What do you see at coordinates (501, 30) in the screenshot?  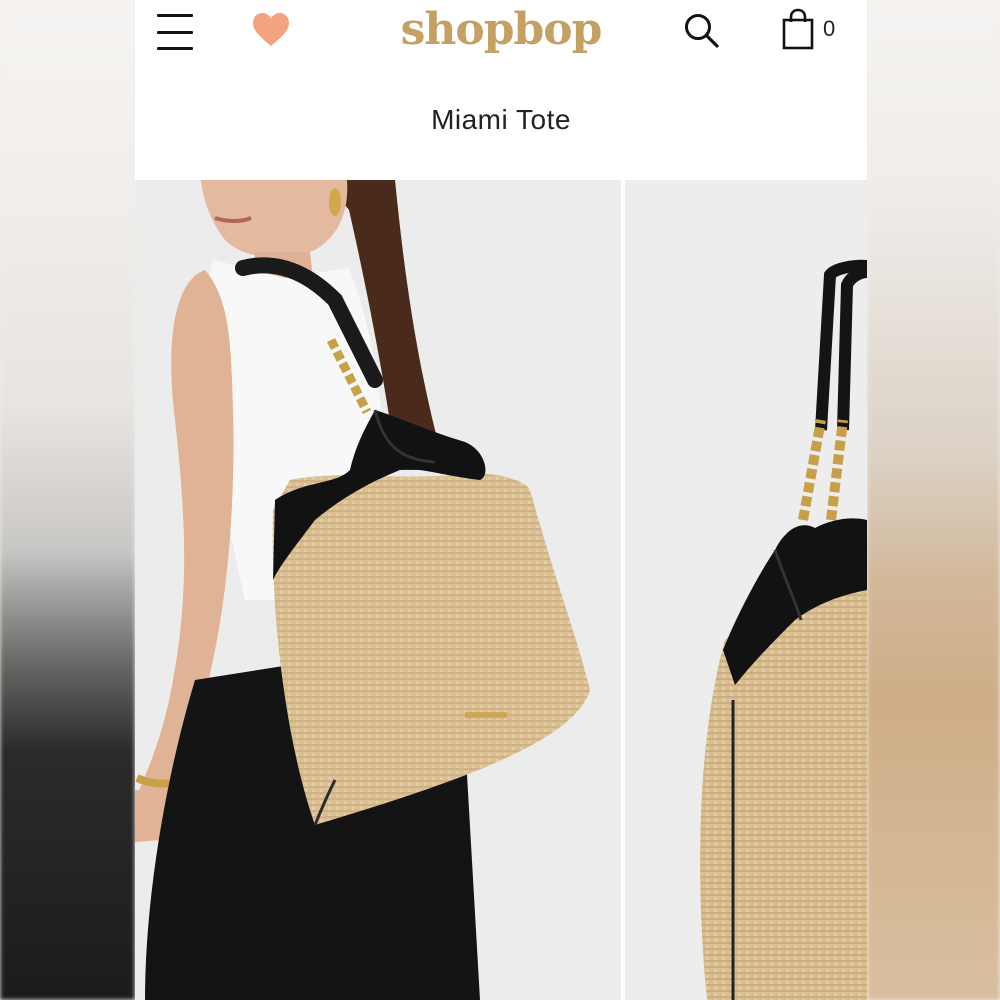 I see `shopbop-logo: shopbop` at bounding box center [501, 30].